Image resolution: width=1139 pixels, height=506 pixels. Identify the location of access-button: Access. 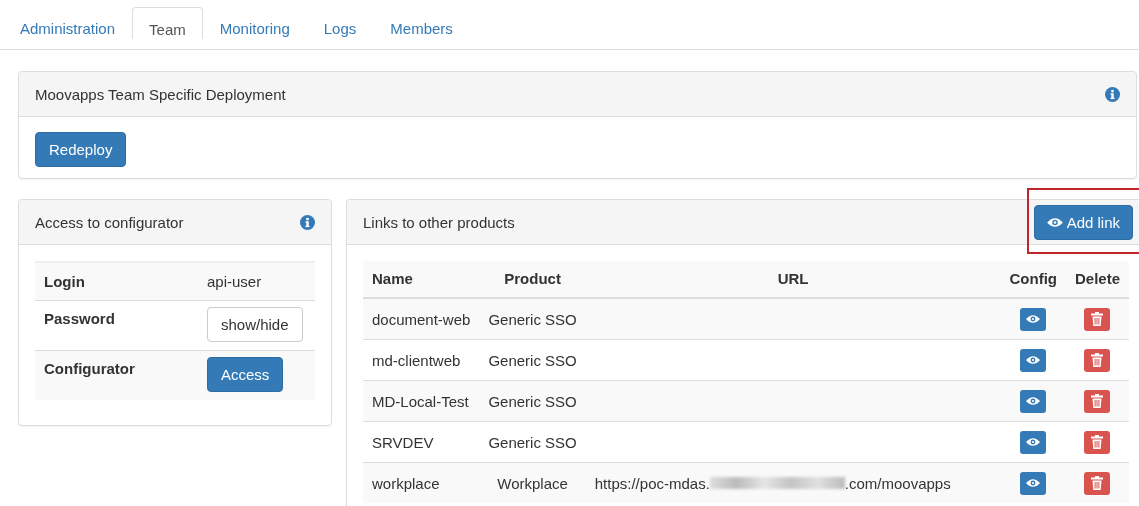
(245, 374).